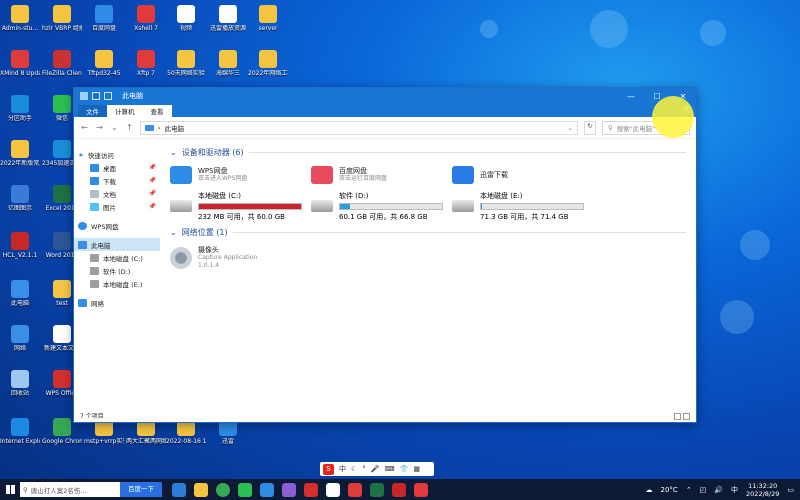 The height and width of the screenshot is (500, 800). I want to click on pictures-icon, so click(94, 206).